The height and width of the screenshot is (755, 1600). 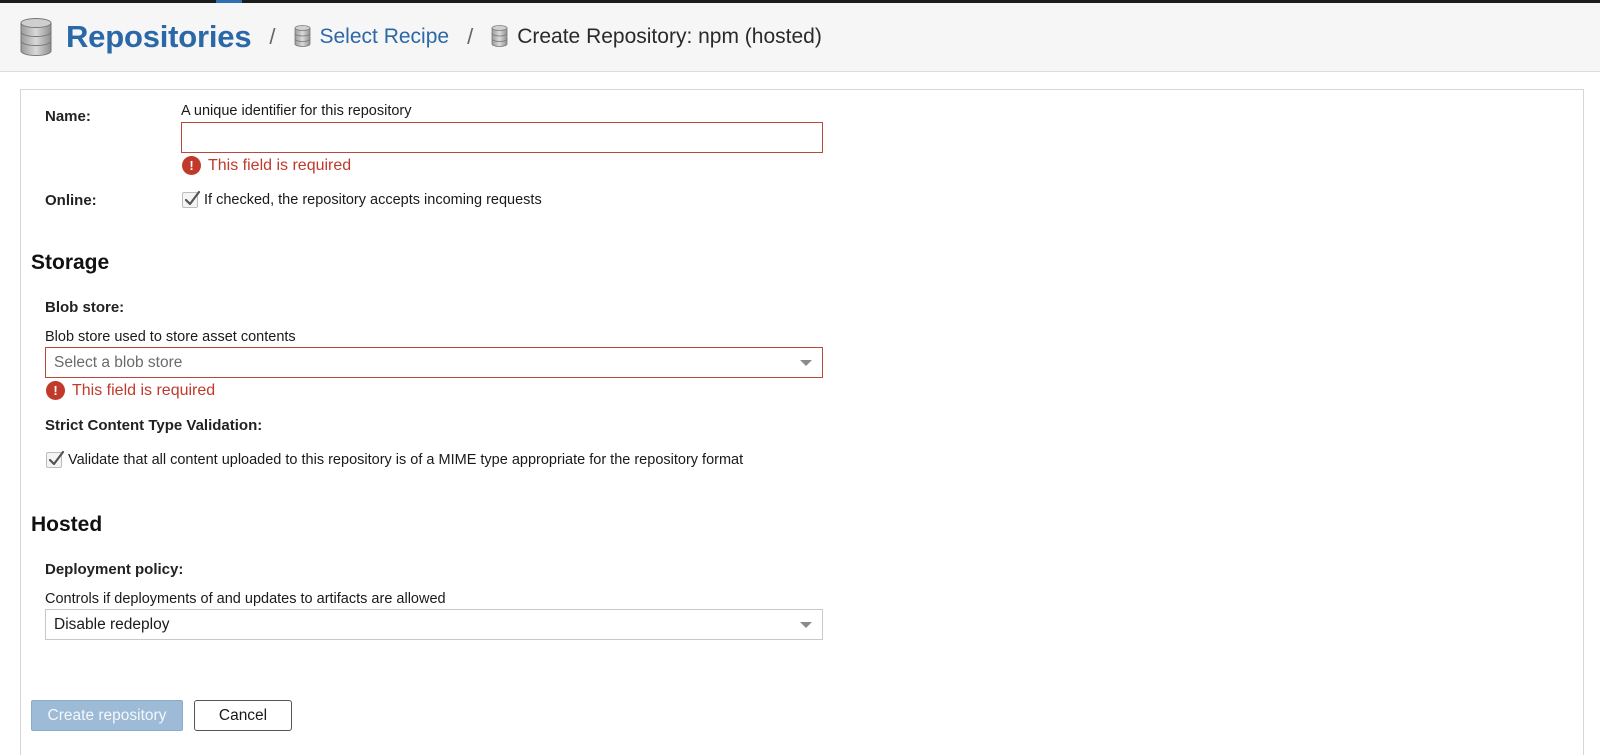 I want to click on breadcrumb-repositories: Repositories, so click(x=159, y=37).